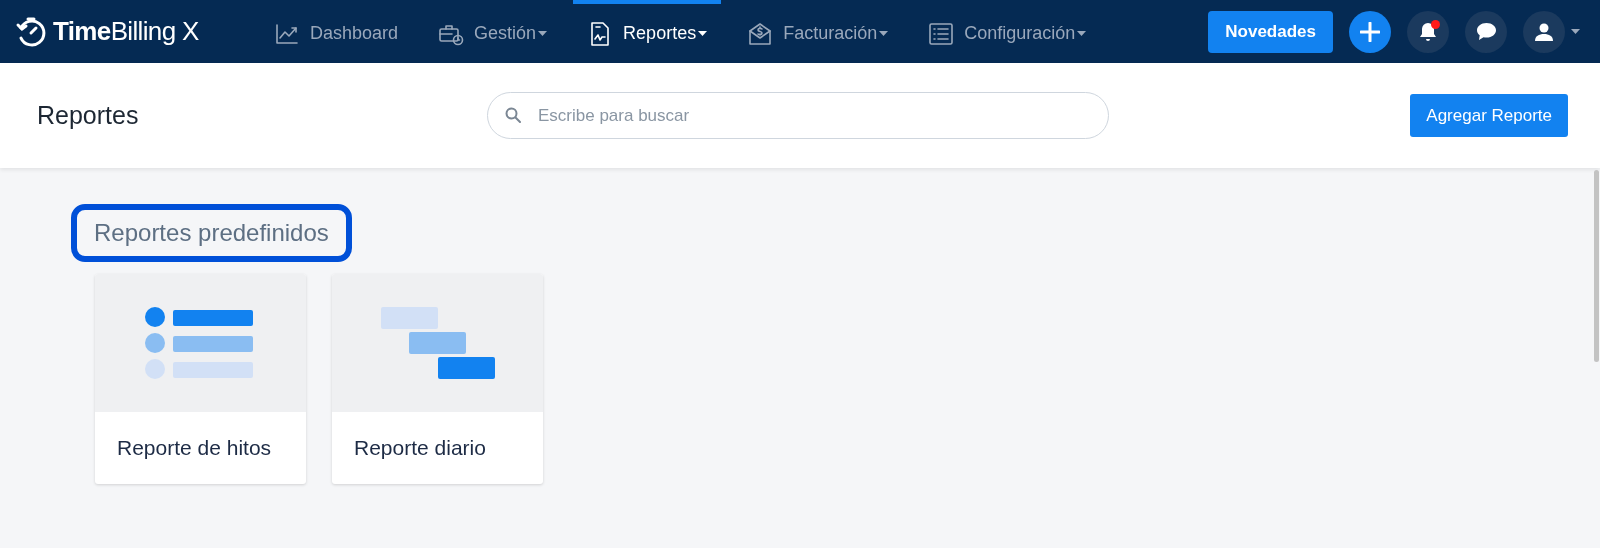 This screenshot has height=548, width=1600. I want to click on news-button: Novedades, so click(1270, 31).